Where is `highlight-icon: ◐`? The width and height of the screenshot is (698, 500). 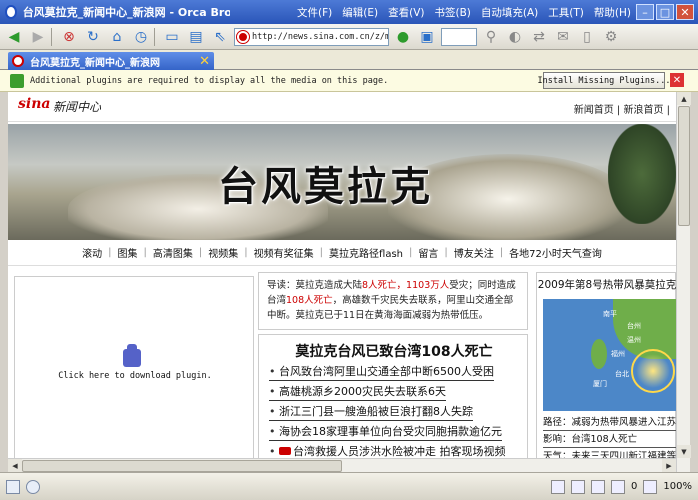 highlight-icon: ◐ is located at coordinates (515, 37).